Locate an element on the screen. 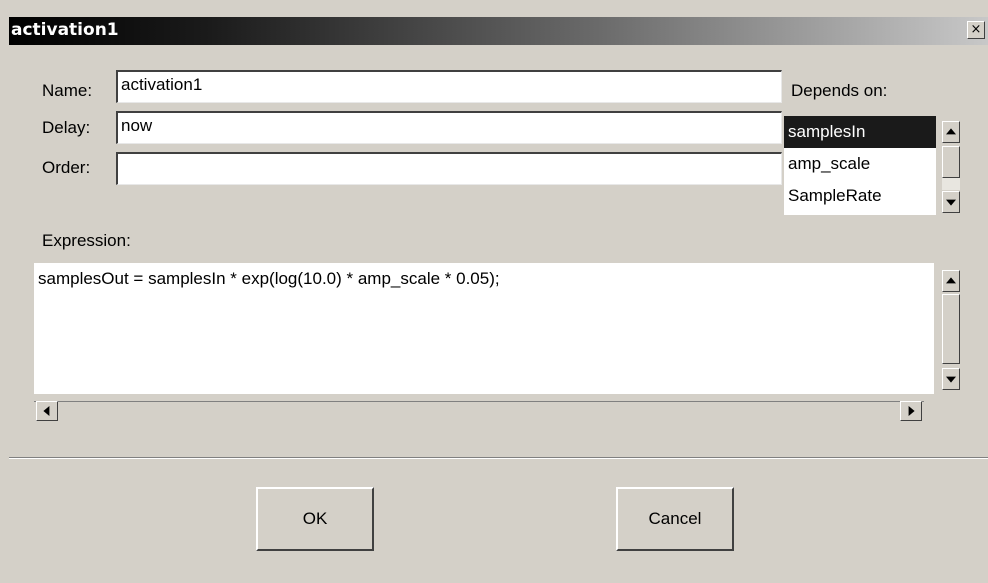 This screenshot has height=583, width=988. name-label: Name: is located at coordinates (67, 90).